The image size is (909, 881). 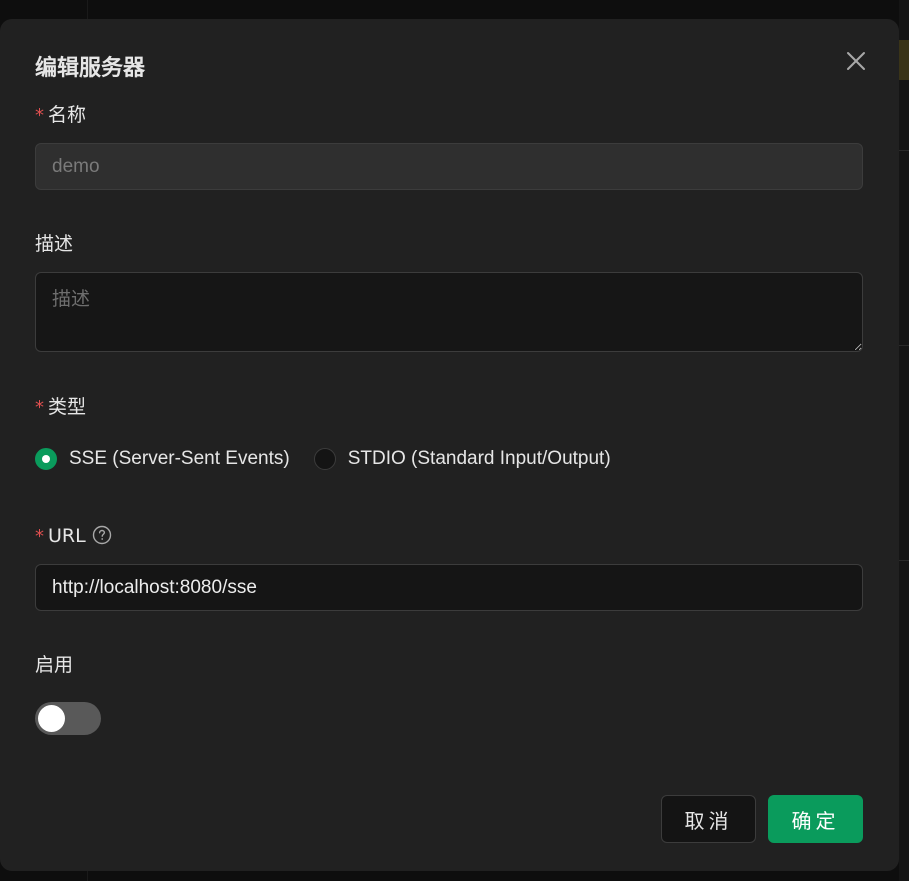 I want to click on description-label: 描述, so click(x=54, y=244).